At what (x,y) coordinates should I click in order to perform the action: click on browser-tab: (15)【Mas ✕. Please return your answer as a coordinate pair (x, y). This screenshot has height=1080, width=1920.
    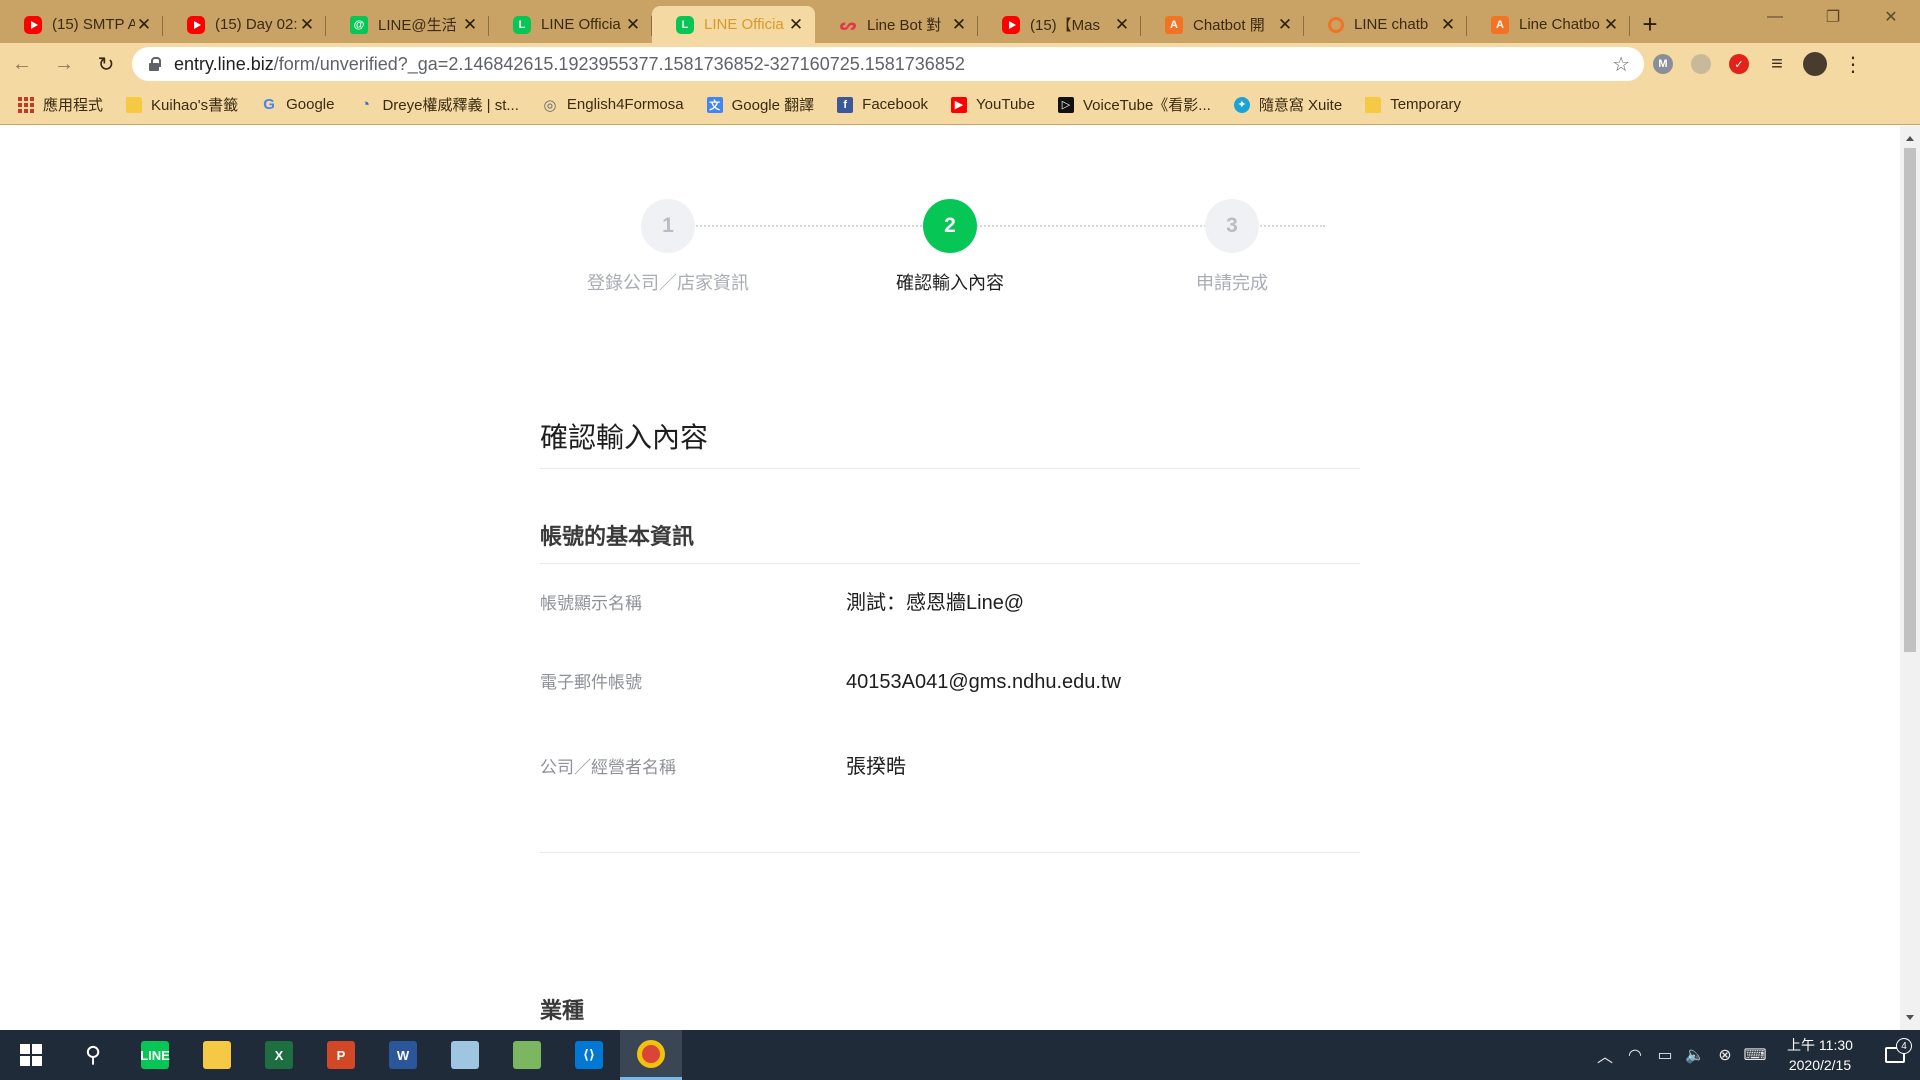
    Looking at the image, I should click on (1059, 24).